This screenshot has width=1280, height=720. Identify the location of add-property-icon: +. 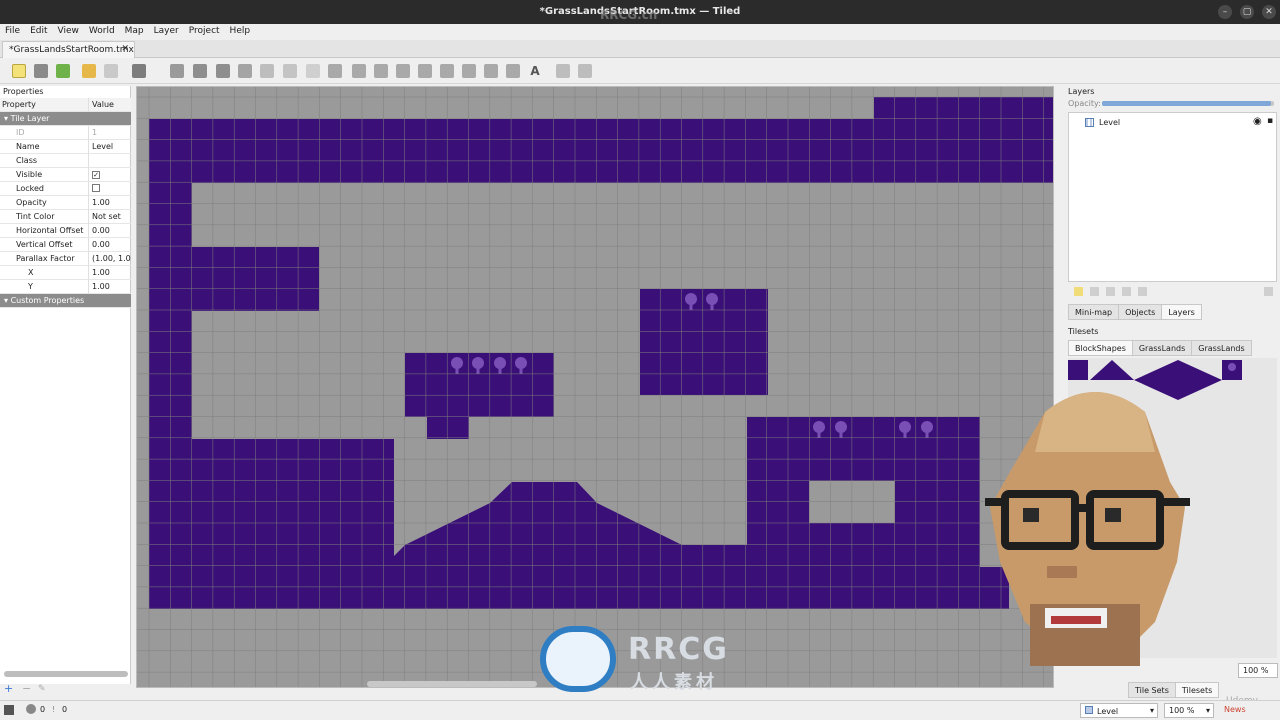
(9, 688).